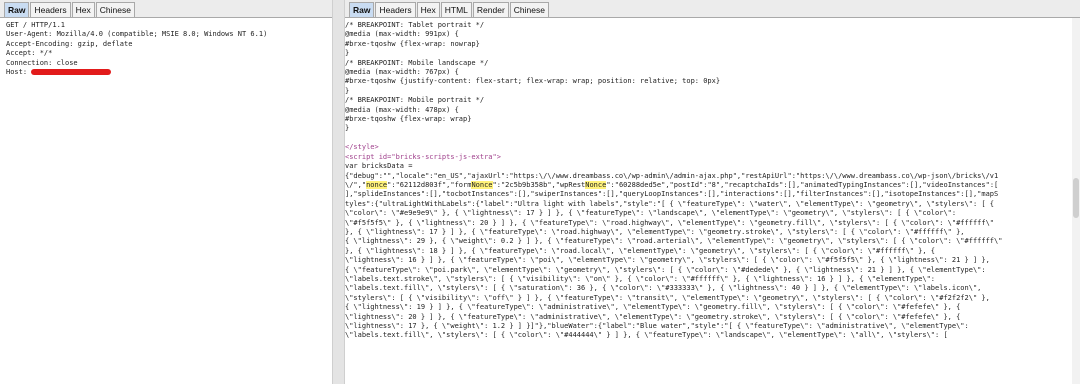 This screenshot has width=1080, height=384. Describe the element at coordinates (166, 9) in the screenshot. I see `request-tab-bar: Raw Headers Hex Chinese` at that location.